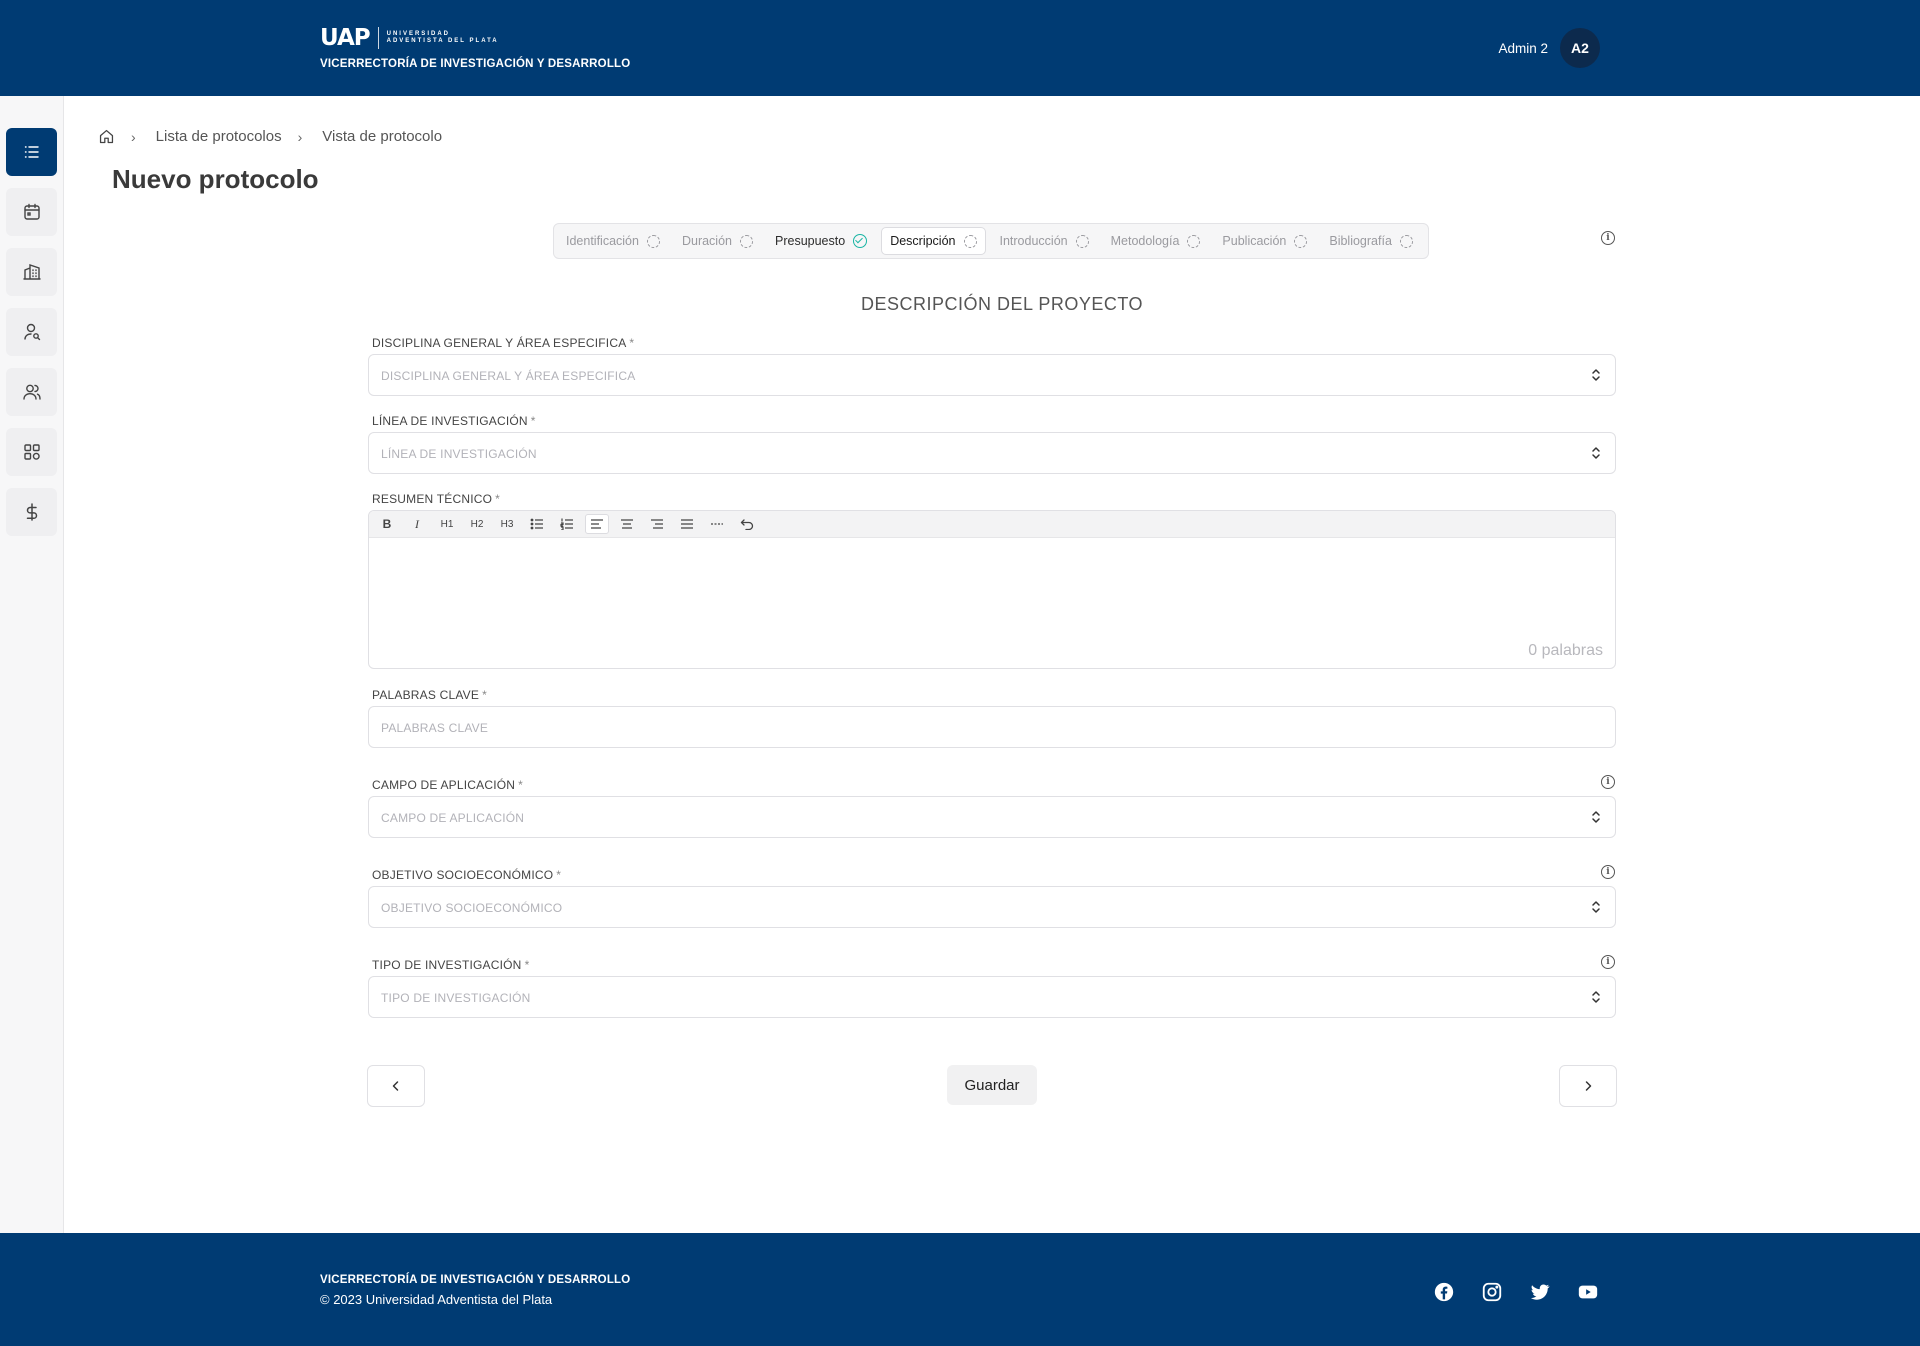  Describe the element at coordinates (447, 785) in the screenshot. I see `campo-label: CAMPO DE APLICACIÓN *` at that location.